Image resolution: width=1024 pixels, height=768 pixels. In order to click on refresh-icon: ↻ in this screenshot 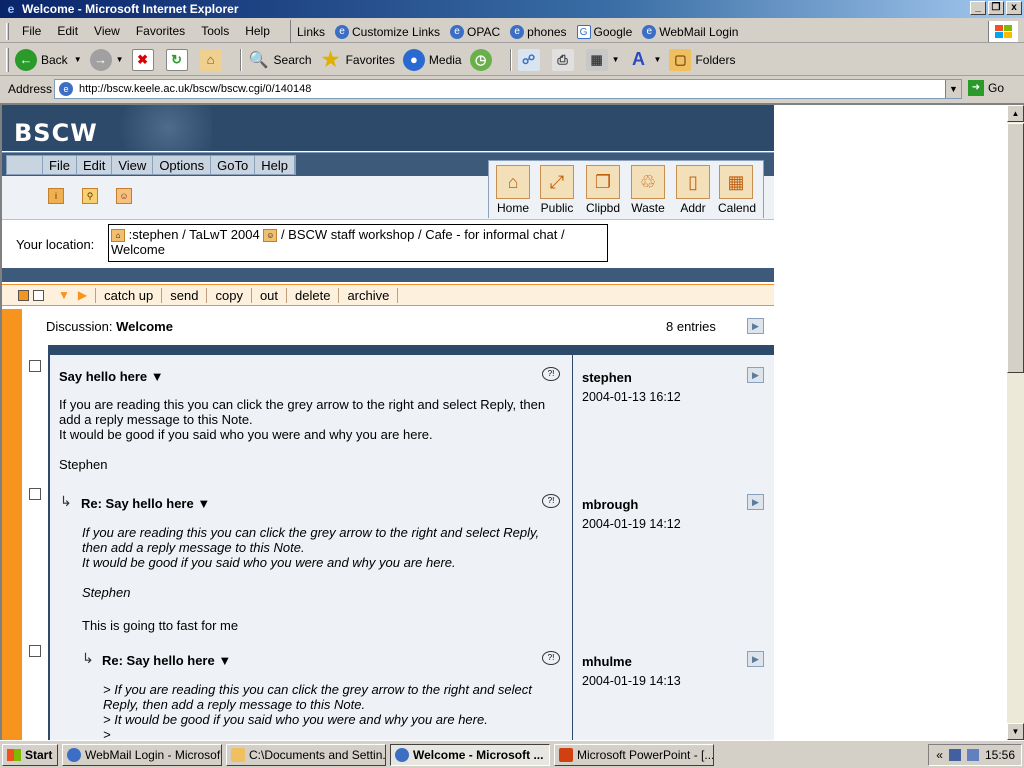, I will do `click(176, 59)`.